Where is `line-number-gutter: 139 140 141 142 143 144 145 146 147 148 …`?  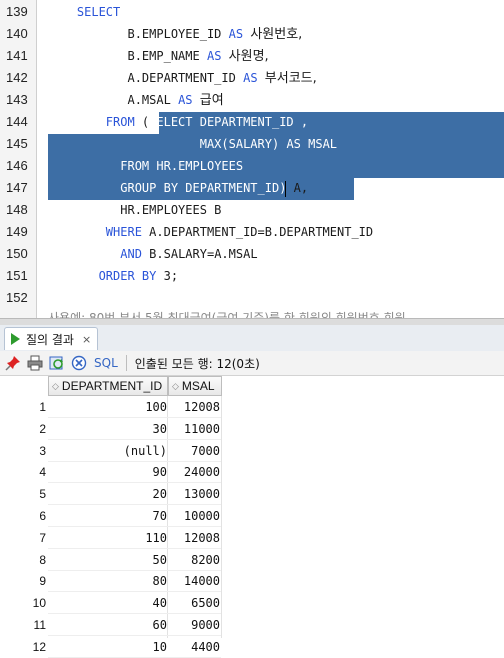
line-number-gutter: 139 140 141 142 143 144 145 146 147 148 … is located at coordinates (18, 159).